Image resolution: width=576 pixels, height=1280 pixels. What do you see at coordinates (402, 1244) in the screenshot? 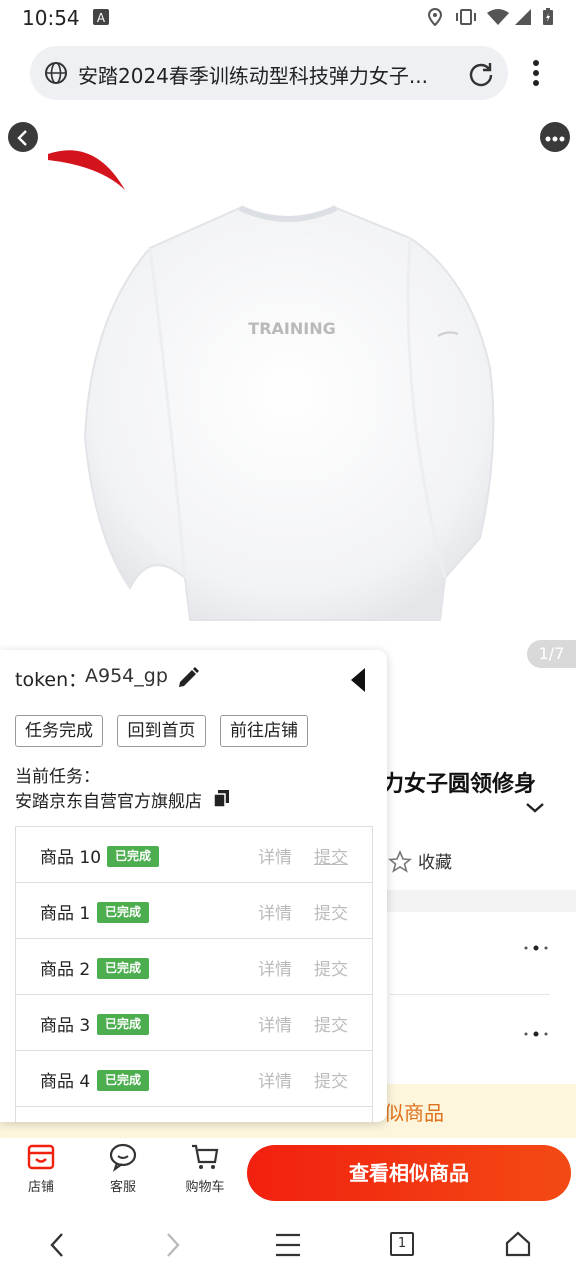
I see `tabs-count-button: 1` at bounding box center [402, 1244].